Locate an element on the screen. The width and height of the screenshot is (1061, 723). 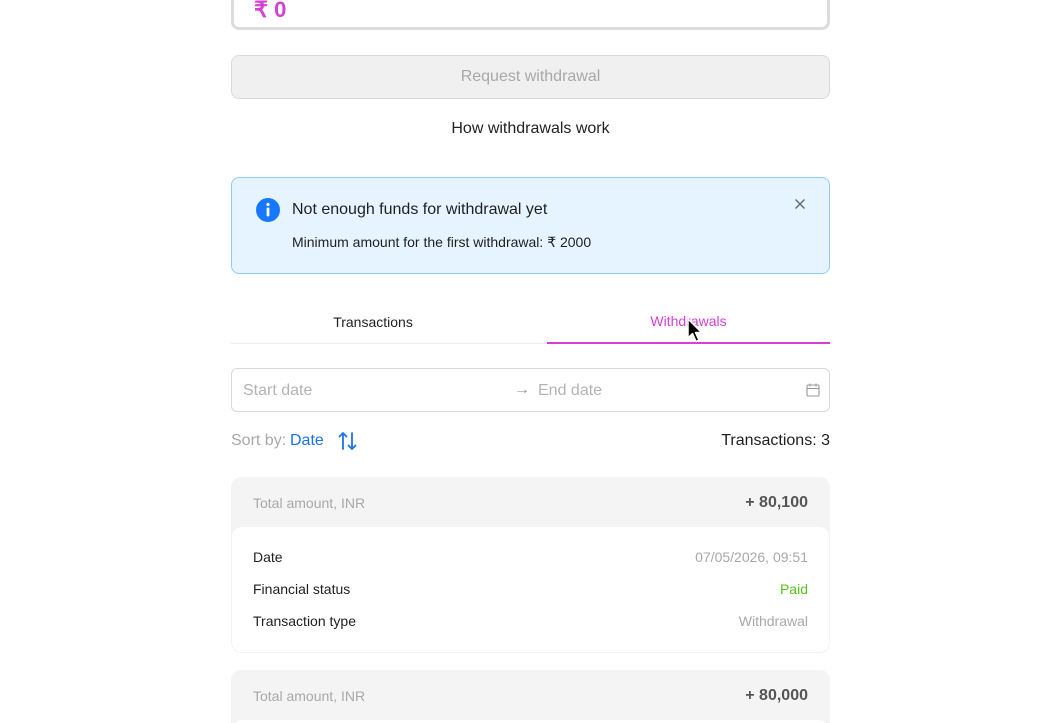
row-value: Withdrawal is located at coordinates (773, 621).